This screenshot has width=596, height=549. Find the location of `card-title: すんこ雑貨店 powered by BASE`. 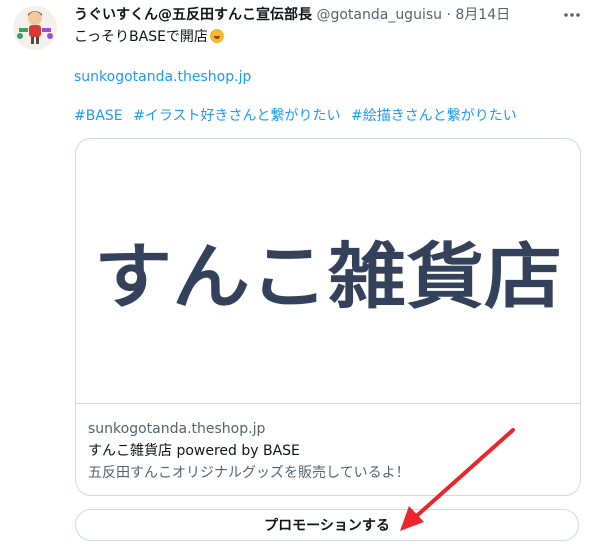

card-title: すんこ雑貨店 powered by BASE is located at coordinates (194, 451).